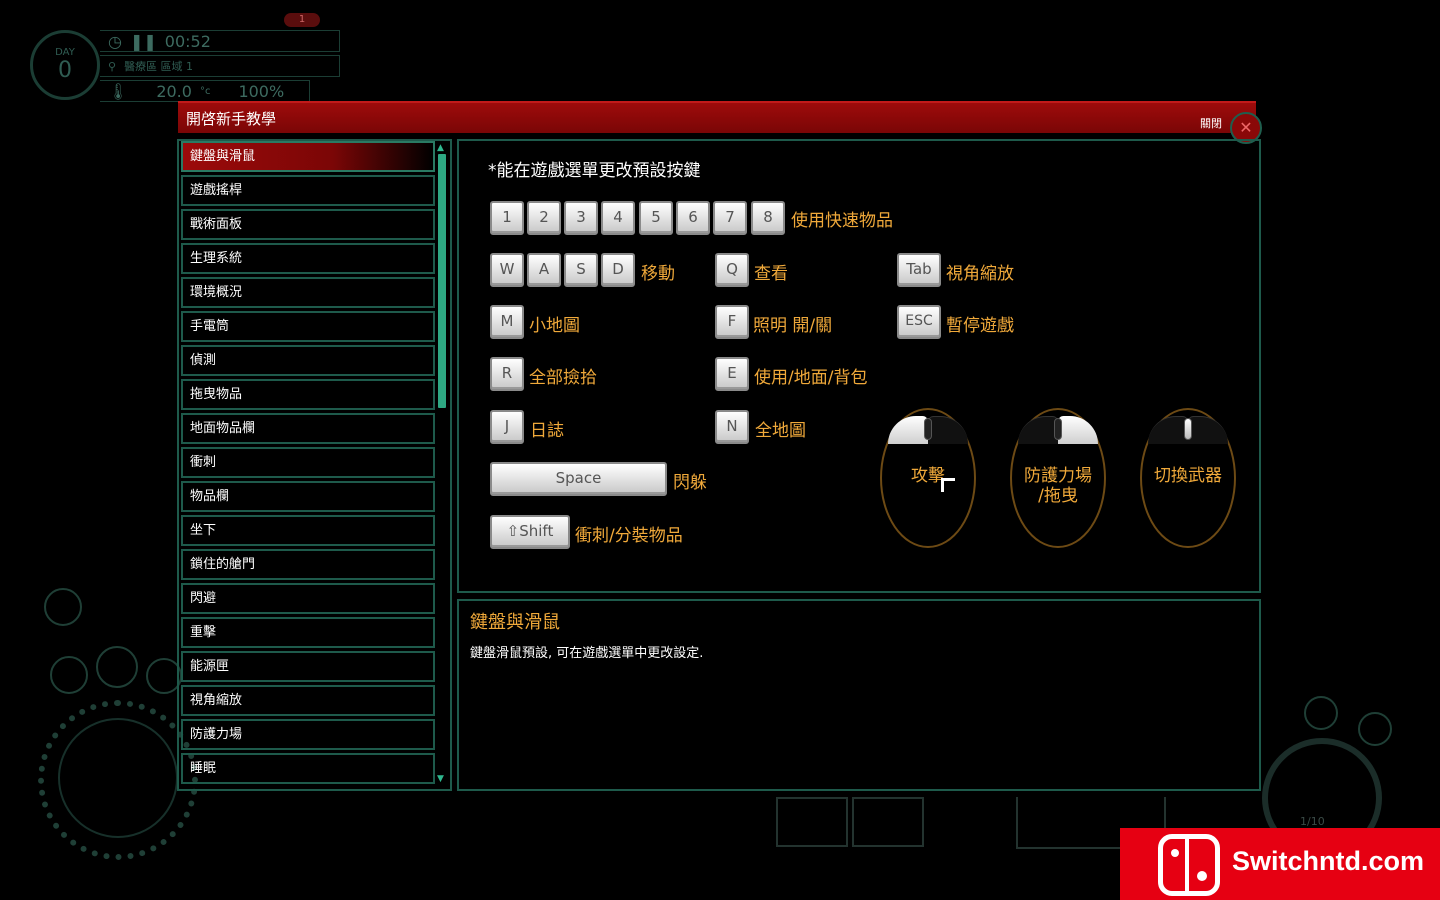 This screenshot has height=900, width=1440. Describe the element at coordinates (544, 270) in the screenshot. I see `key-a: A` at that location.